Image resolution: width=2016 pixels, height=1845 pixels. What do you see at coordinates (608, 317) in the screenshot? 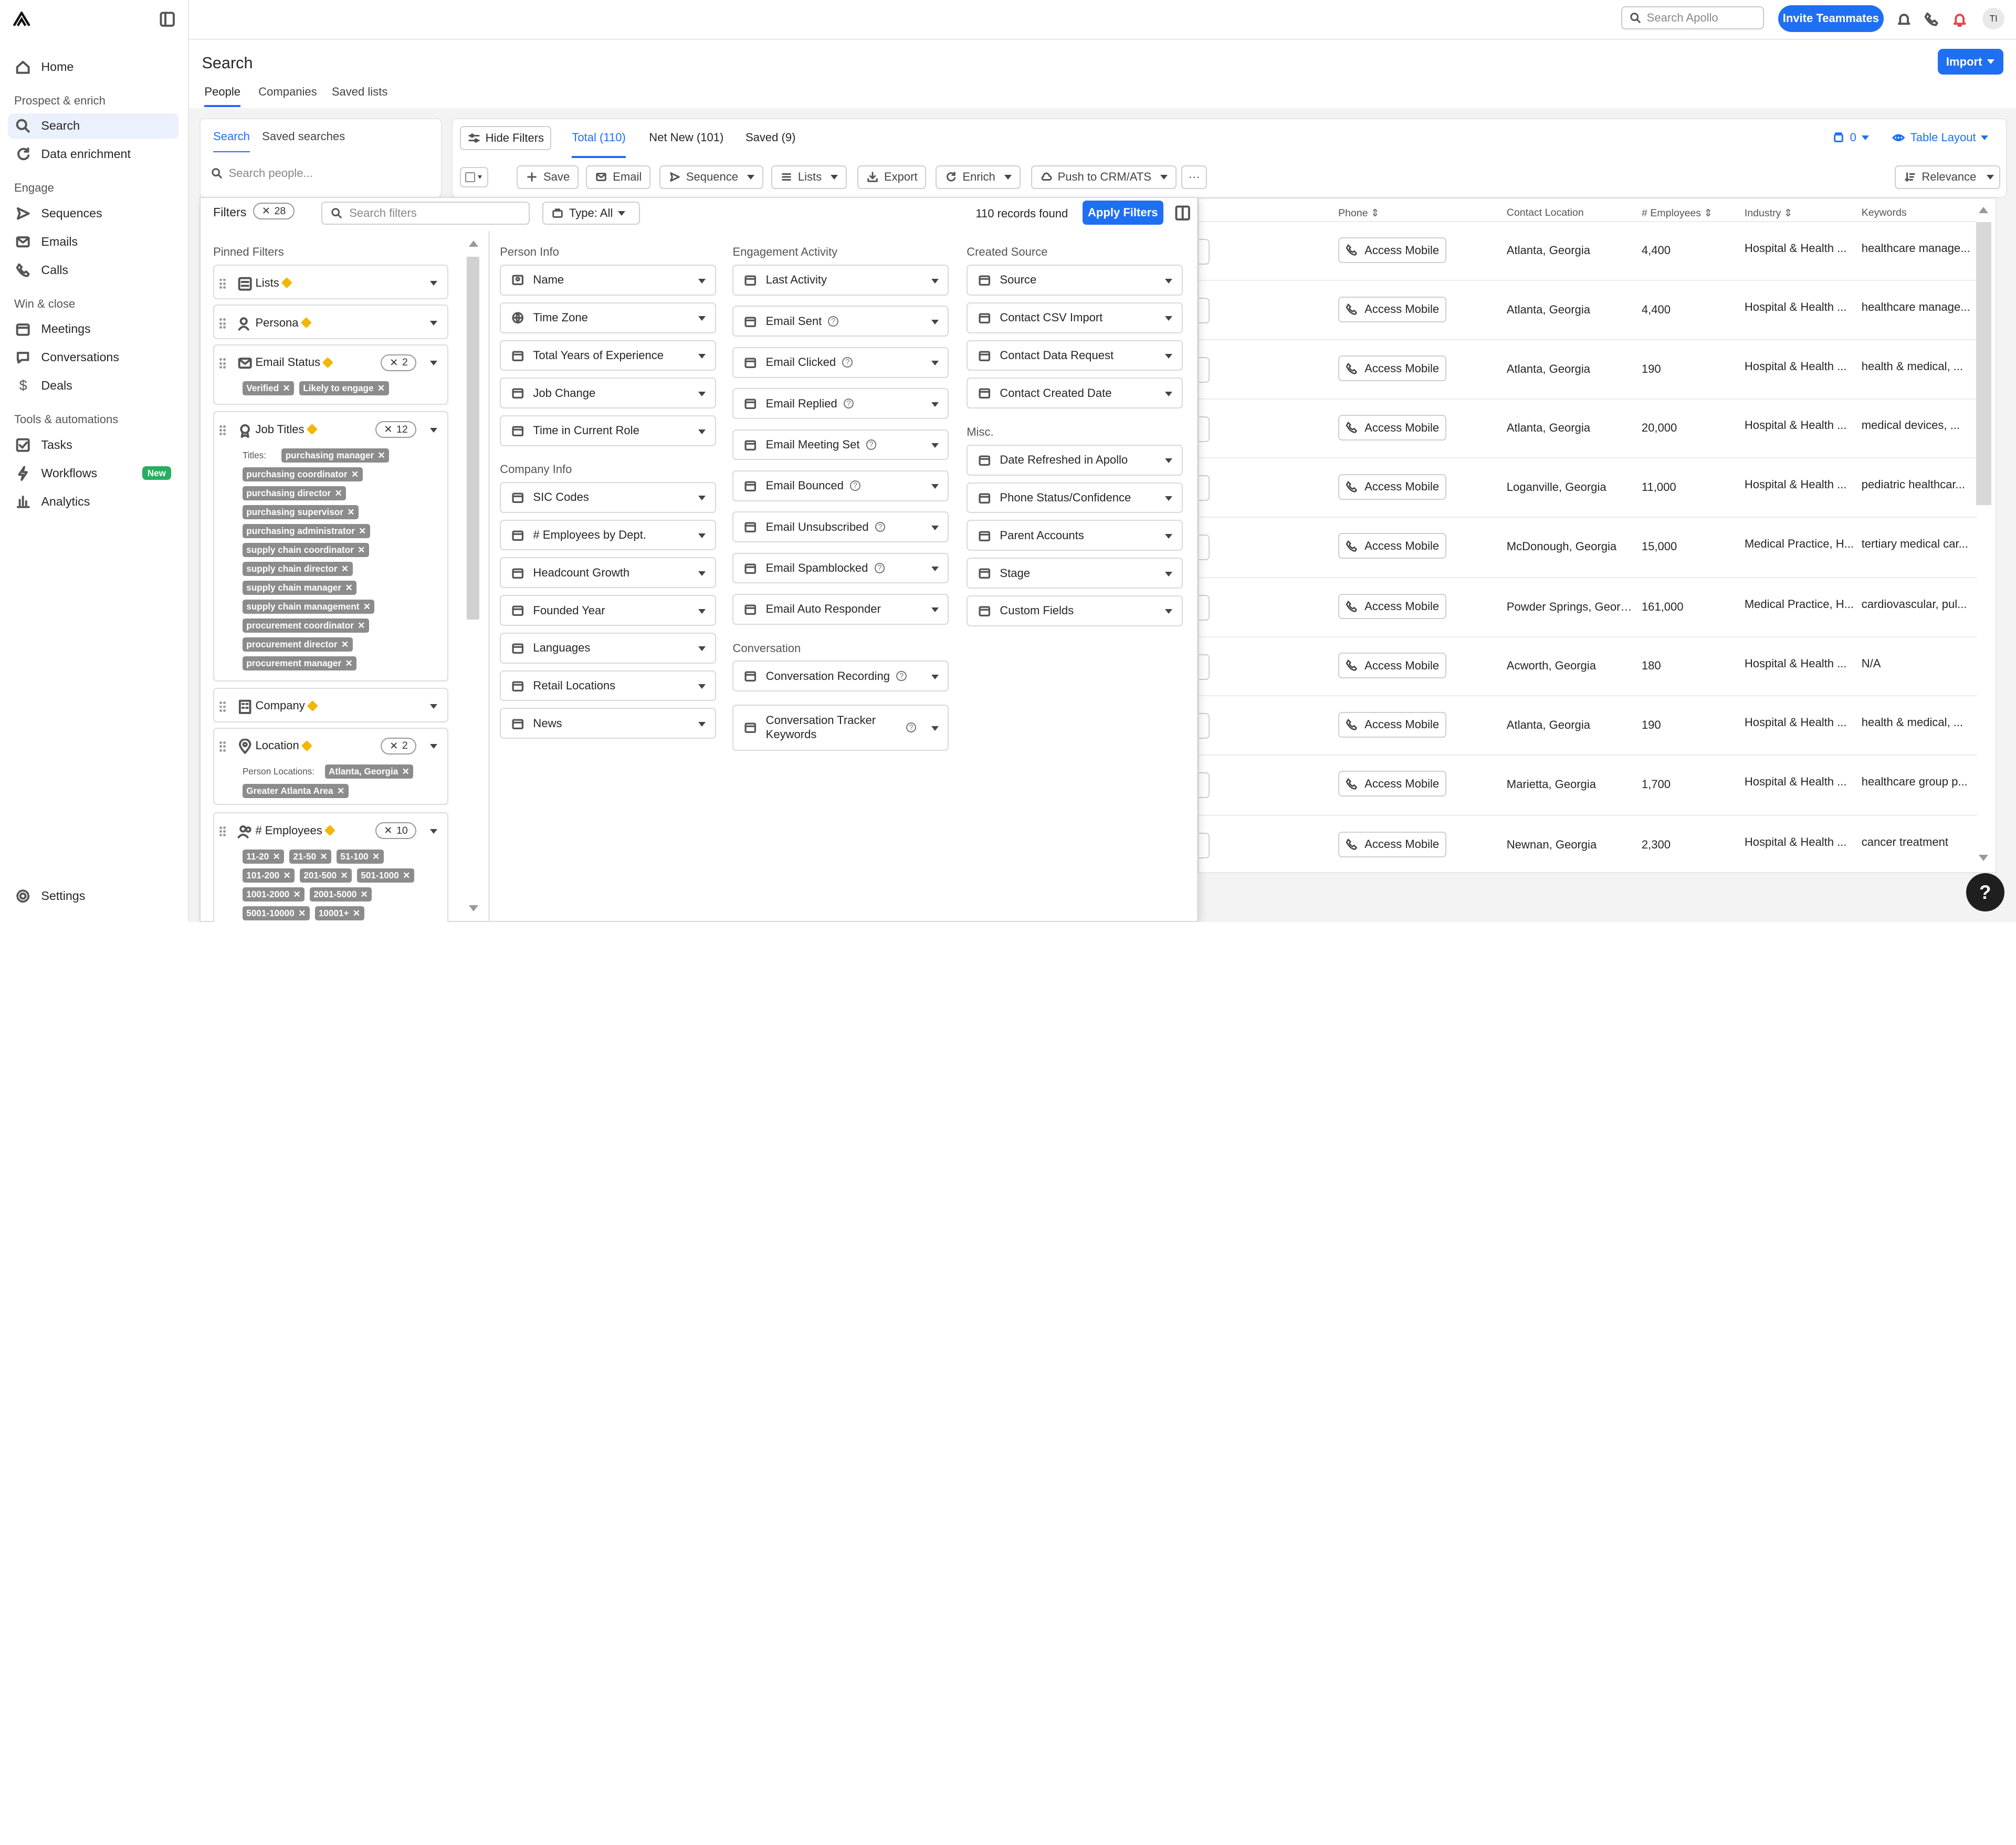
I see `filter-time-zone: Time Zone` at bounding box center [608, 317].